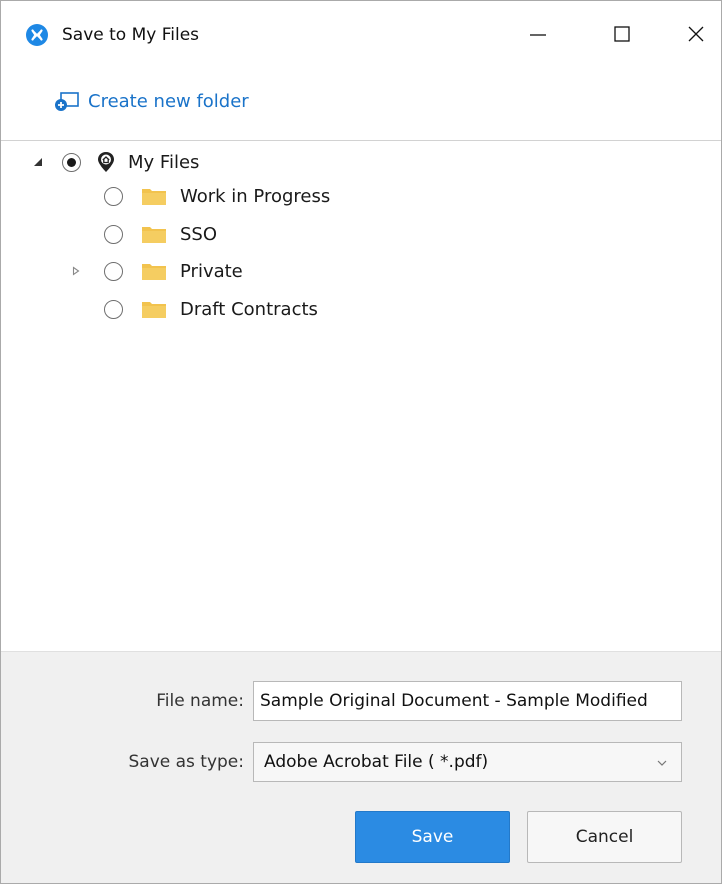 Image resolution: width=722 pixels, height=884 pixels. I want to click on app-logo-icon, so click(37, 35).